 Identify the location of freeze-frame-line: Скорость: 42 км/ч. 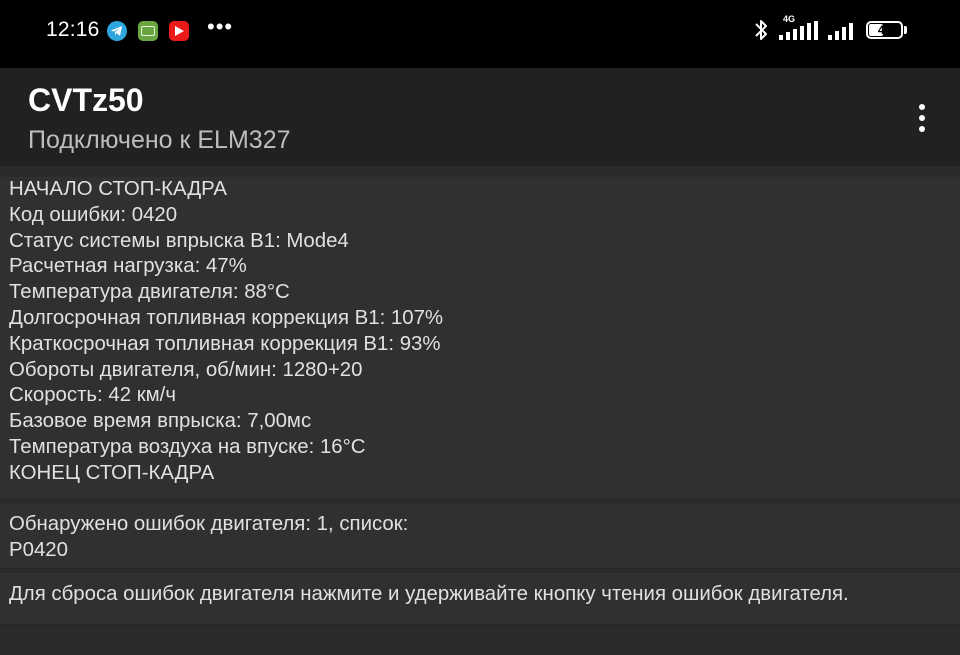
(92, 395).